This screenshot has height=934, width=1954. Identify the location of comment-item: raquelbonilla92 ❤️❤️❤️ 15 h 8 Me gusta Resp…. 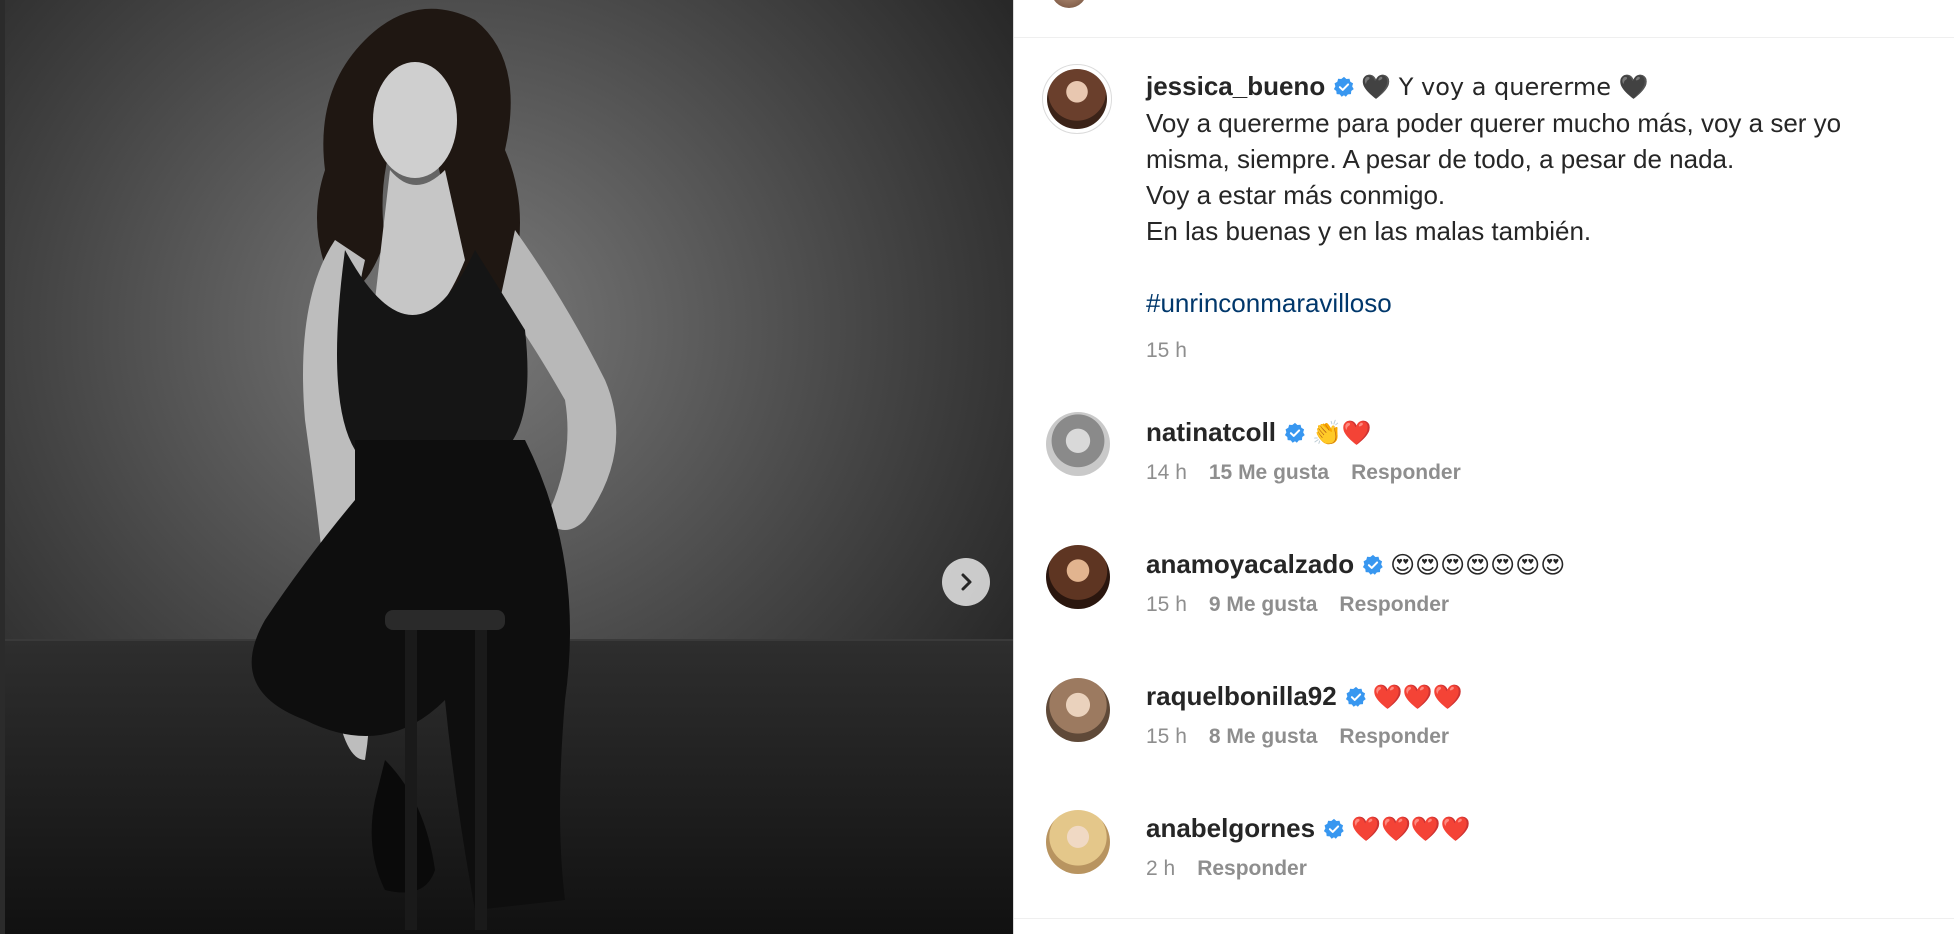
(1541, 713).